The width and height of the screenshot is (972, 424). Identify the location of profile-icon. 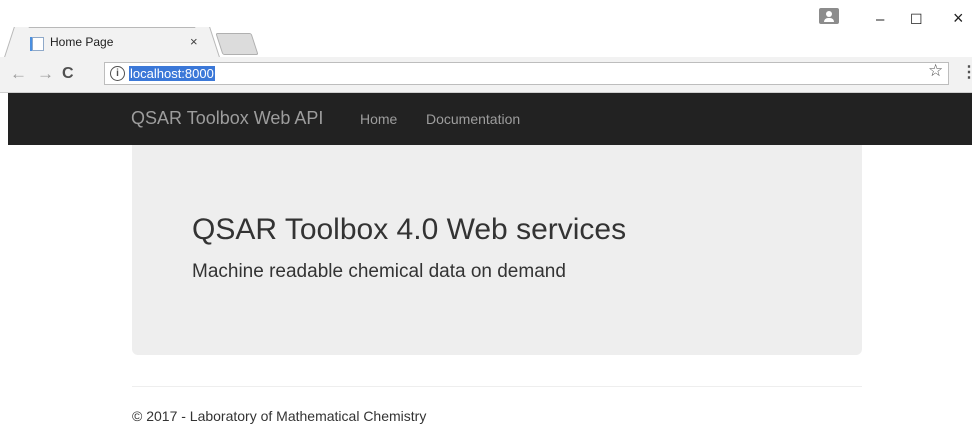
(829, 16).